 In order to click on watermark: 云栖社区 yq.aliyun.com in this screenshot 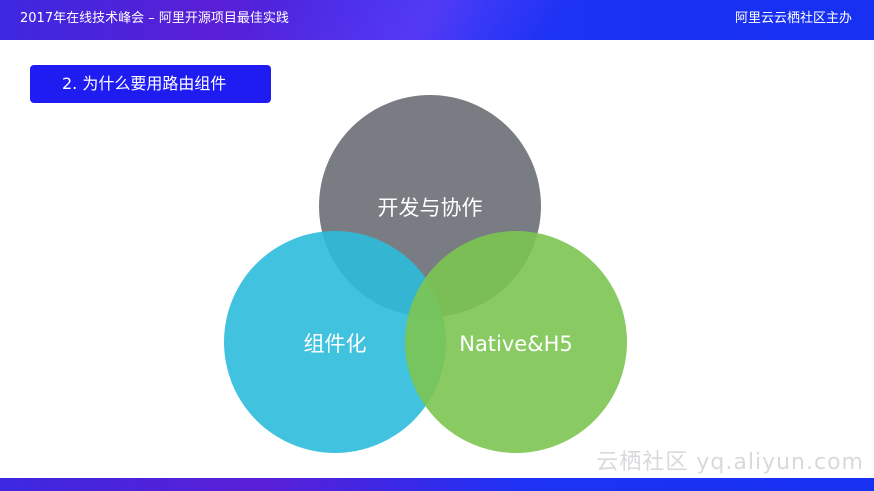, I will do `click(730, 462)`.